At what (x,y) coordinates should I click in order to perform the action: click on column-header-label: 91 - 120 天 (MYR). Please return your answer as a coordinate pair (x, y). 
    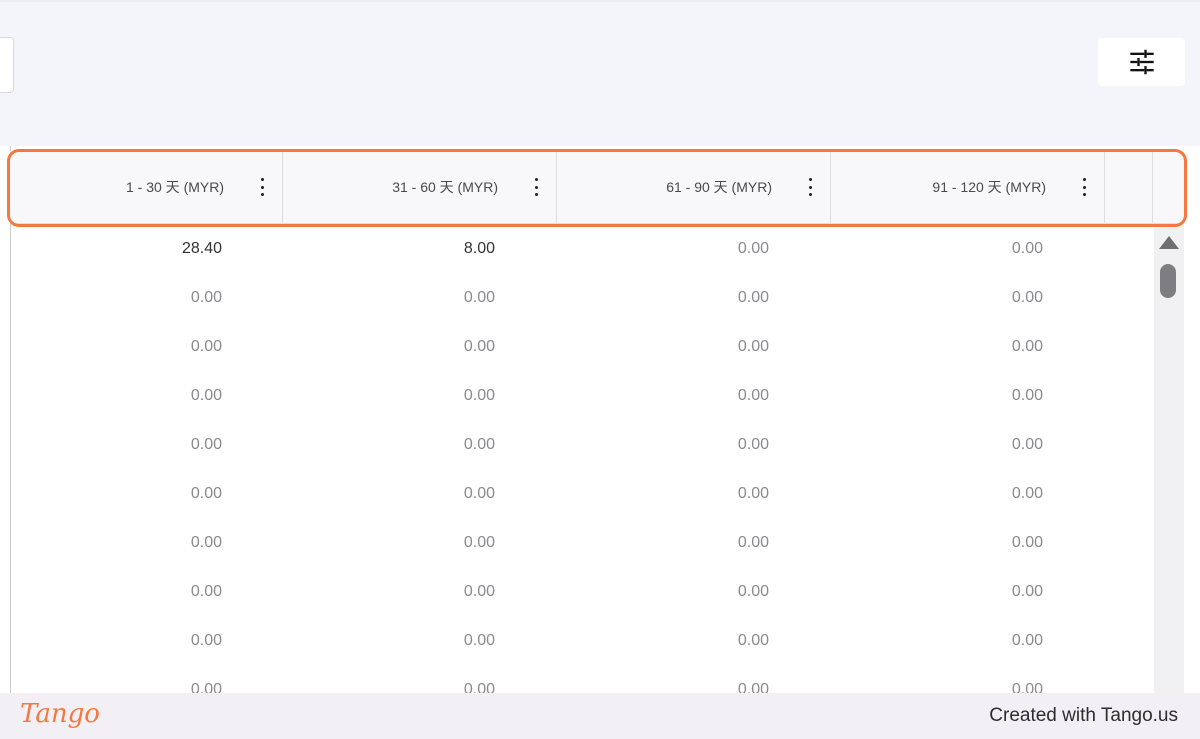
    Looking at the image, I should click on (989, 187).